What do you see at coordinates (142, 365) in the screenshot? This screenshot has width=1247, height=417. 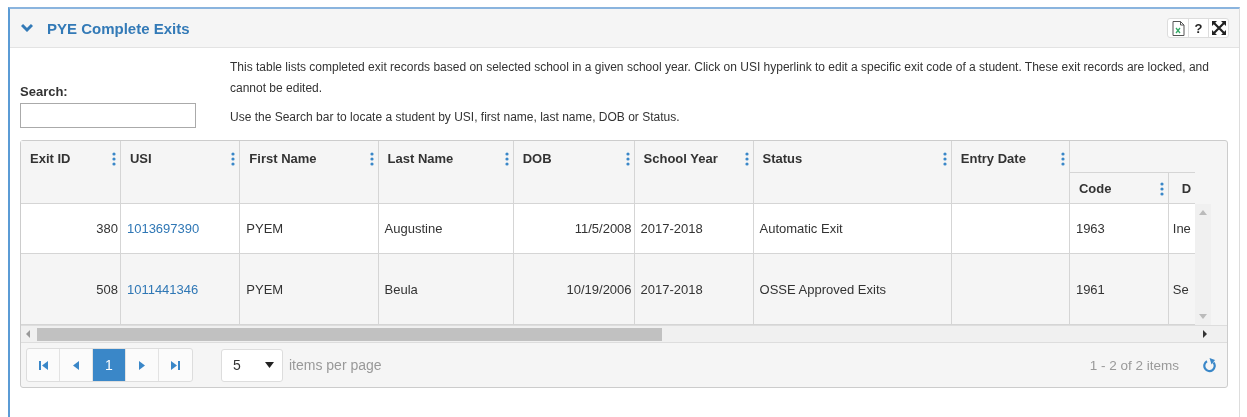 I see `next-icon` at bounding box center [142, 365].